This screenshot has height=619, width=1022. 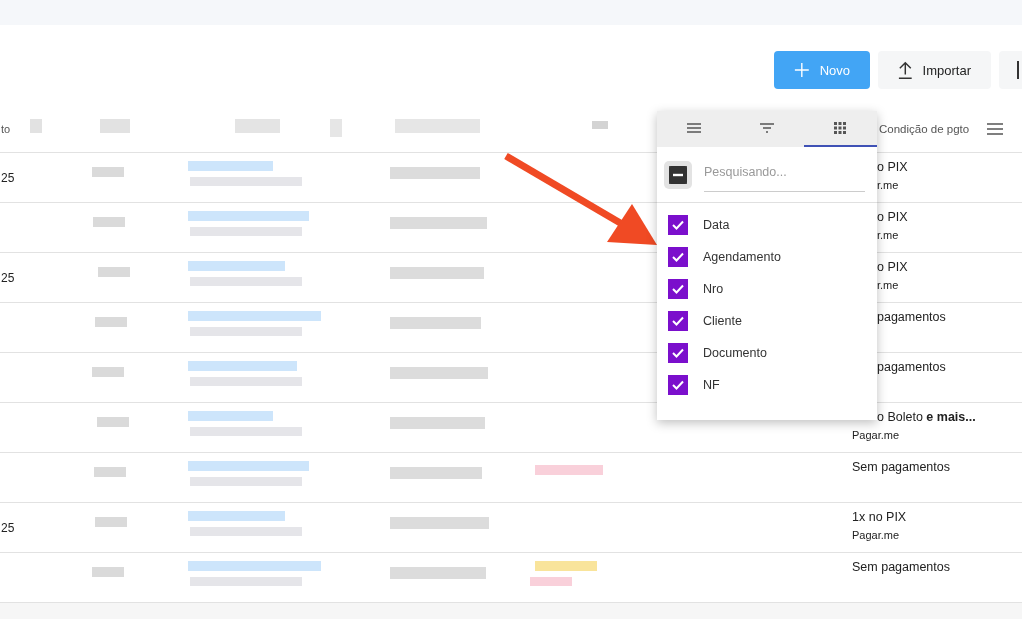 I want to click on upload-icon, so click(x=905, y=70).